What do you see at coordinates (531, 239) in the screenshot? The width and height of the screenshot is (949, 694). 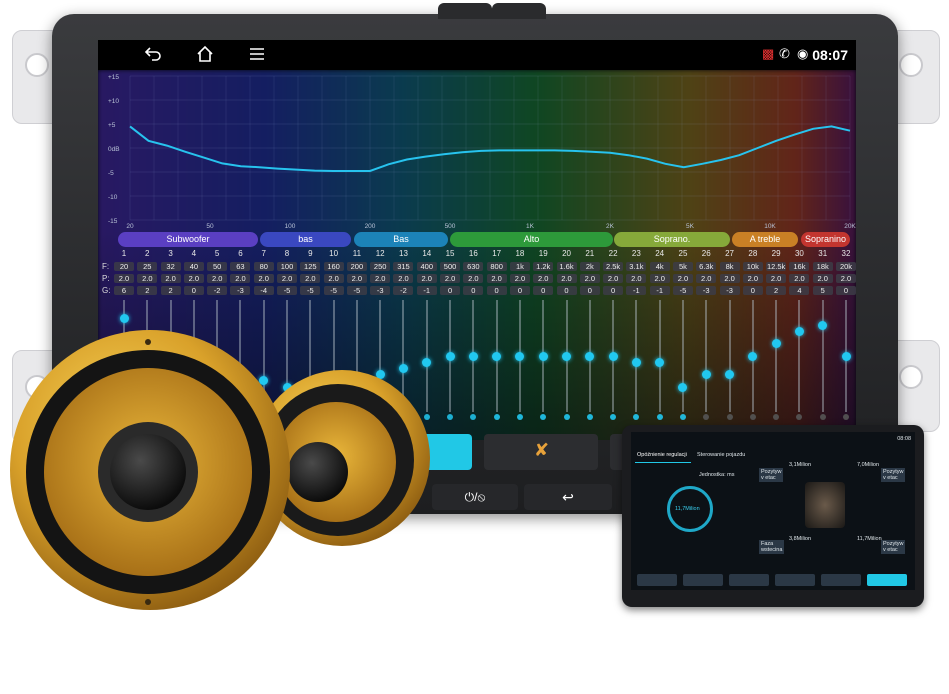 I see `band-label: Alto` at bounding box center [531, 239].